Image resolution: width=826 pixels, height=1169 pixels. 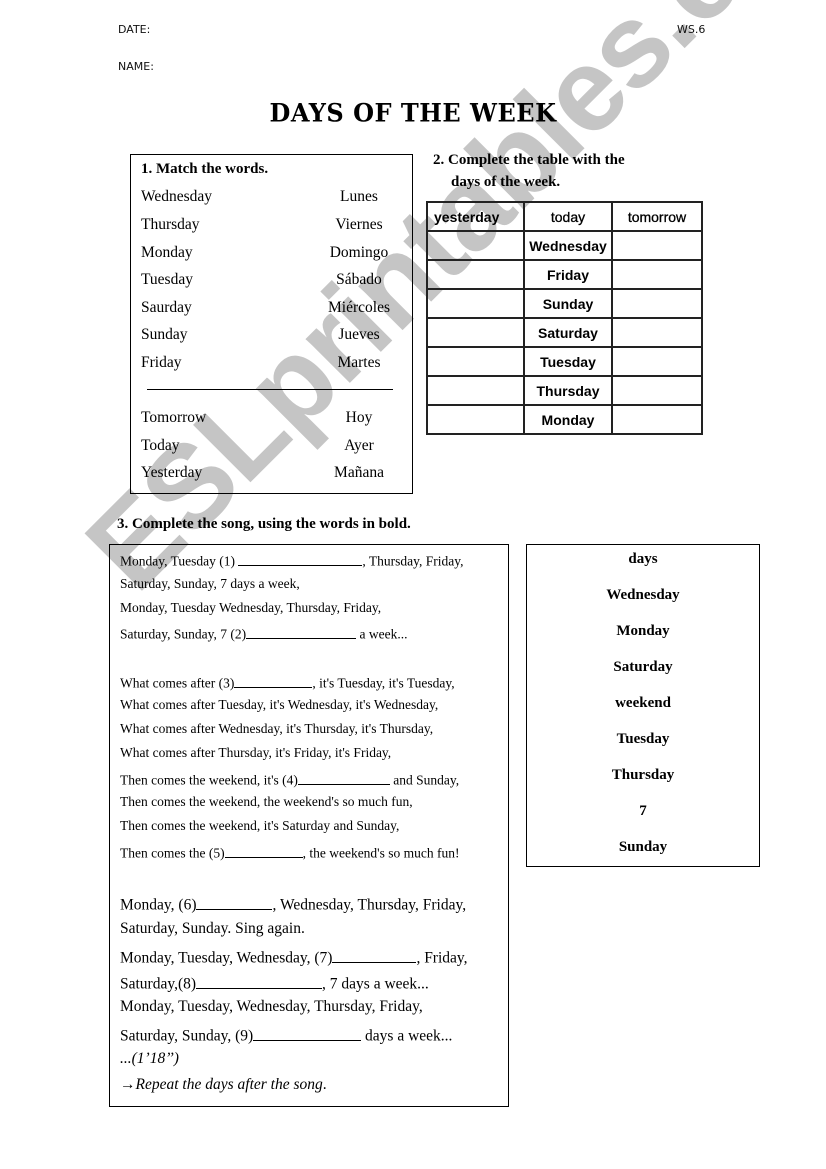 I want to click on english-word: Yesterday, so click(x=171, y=474).